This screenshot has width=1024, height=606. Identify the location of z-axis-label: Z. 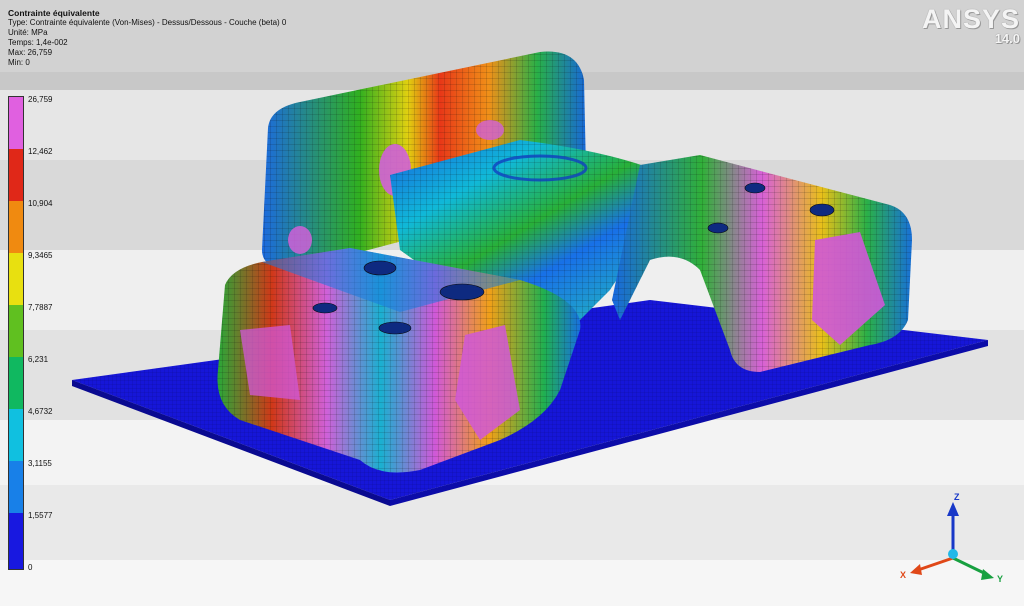
(957, 497).